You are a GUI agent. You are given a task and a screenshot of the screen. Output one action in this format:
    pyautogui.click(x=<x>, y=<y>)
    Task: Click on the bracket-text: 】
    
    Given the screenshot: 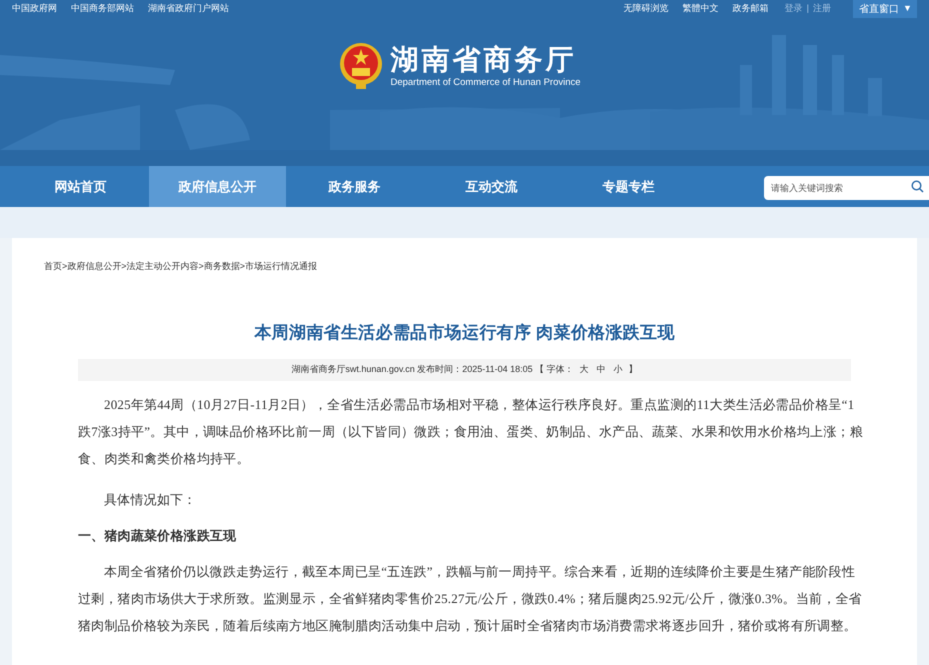 What is the action you would take?
    pyautogui.click(x=633, y=369)
    